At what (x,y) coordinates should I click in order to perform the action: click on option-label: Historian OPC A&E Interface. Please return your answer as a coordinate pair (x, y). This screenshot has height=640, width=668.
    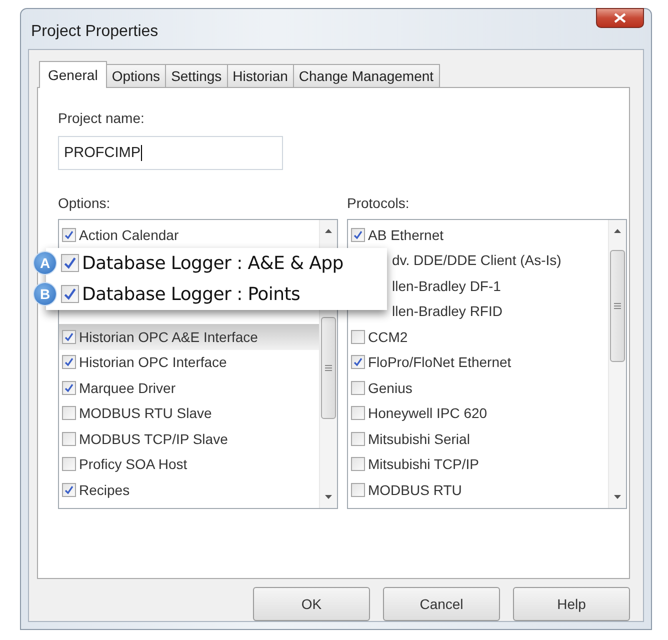
    Looking at the image, I should click on (168, 336).